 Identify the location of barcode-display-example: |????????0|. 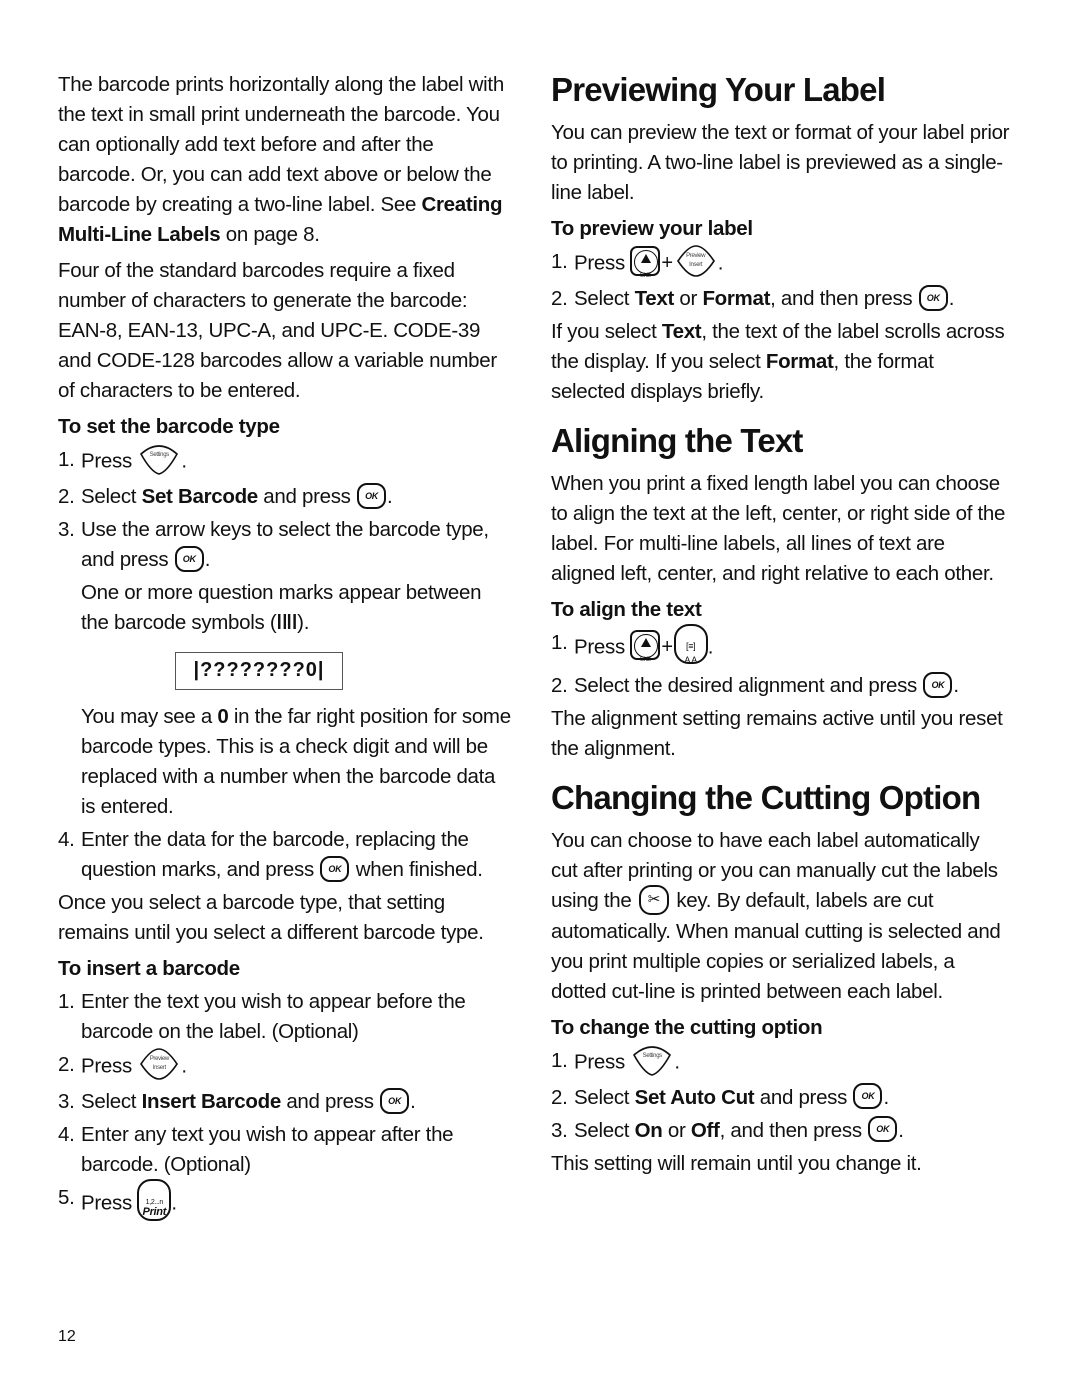
(259, 671).